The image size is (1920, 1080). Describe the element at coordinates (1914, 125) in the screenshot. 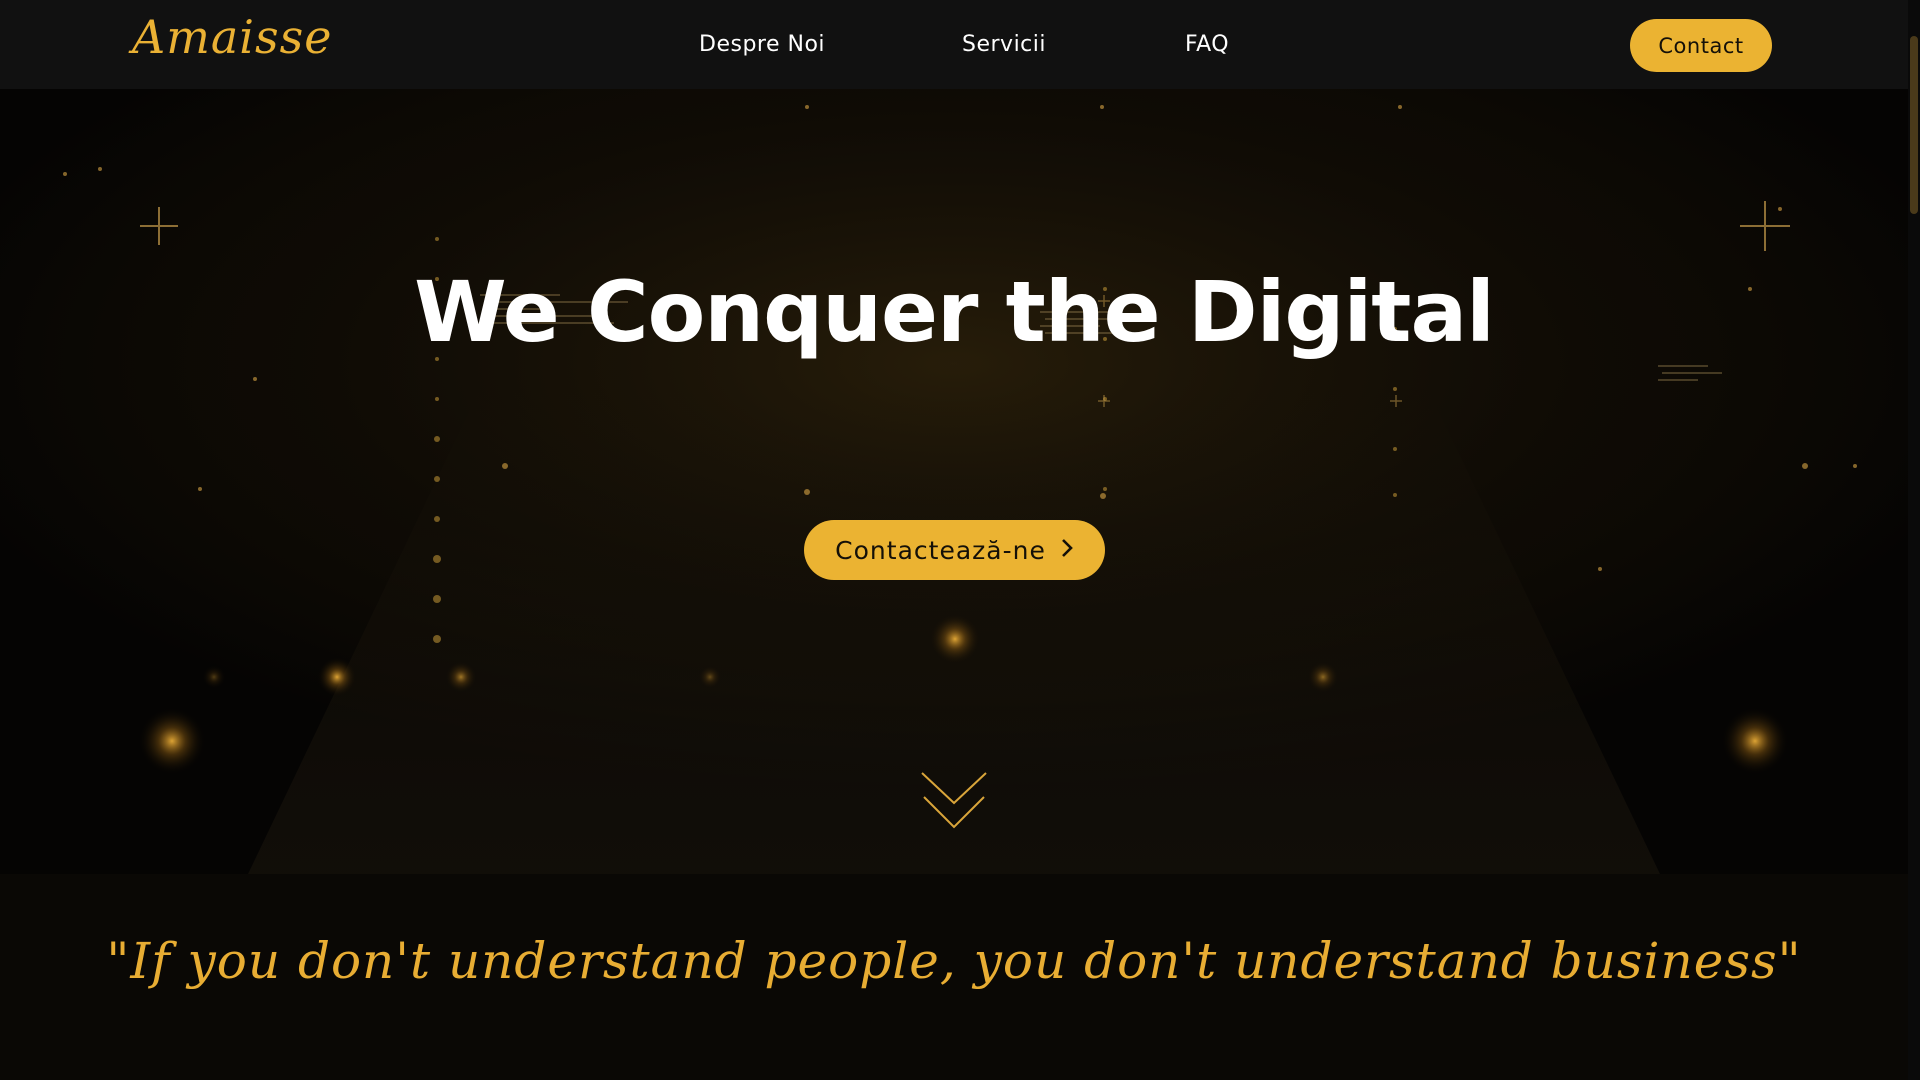

I see `scrollbar-thumb` at that location.